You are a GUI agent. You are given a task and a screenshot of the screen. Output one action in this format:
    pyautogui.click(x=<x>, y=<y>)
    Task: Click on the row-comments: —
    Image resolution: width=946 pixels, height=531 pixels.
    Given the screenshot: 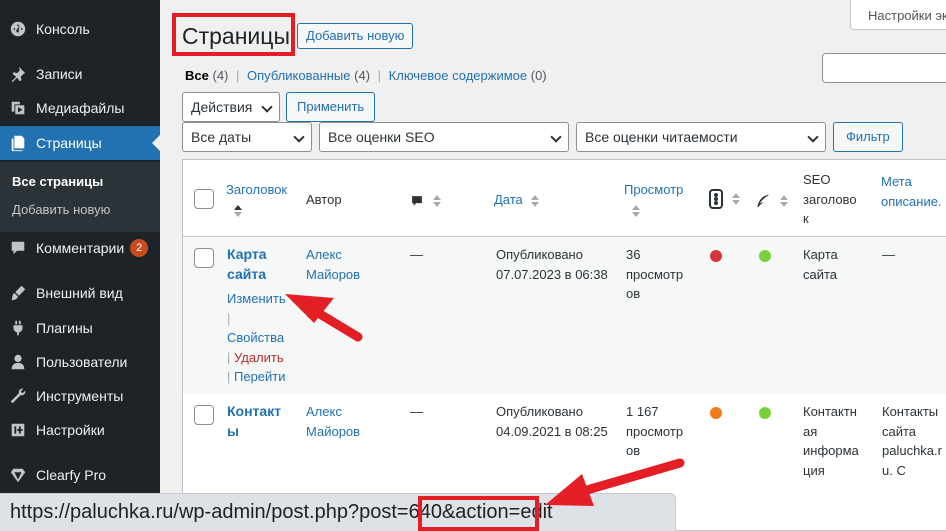 What is the action you would take?
    pyautogui.click(x=416, y=411)
    